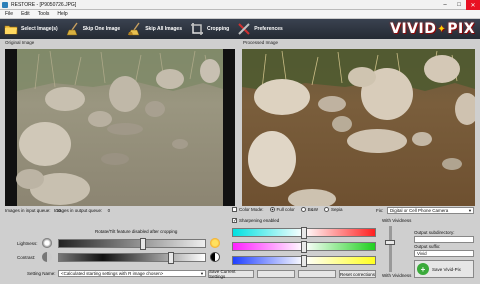 This screenshot has width=480, height=284. What do you see at coordinates (9, 14) in the screenshot?
I see `menu-file: File` at bounding box center [9, 14].